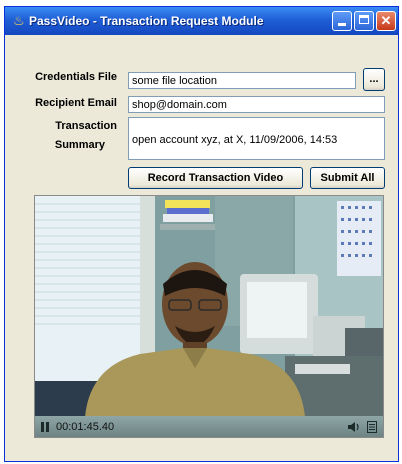 This screenshot has height=464, width=402. Describe the element at coordinates (347, 178) in the screenshot. I see `submit-all-button: Submit All` at that location.